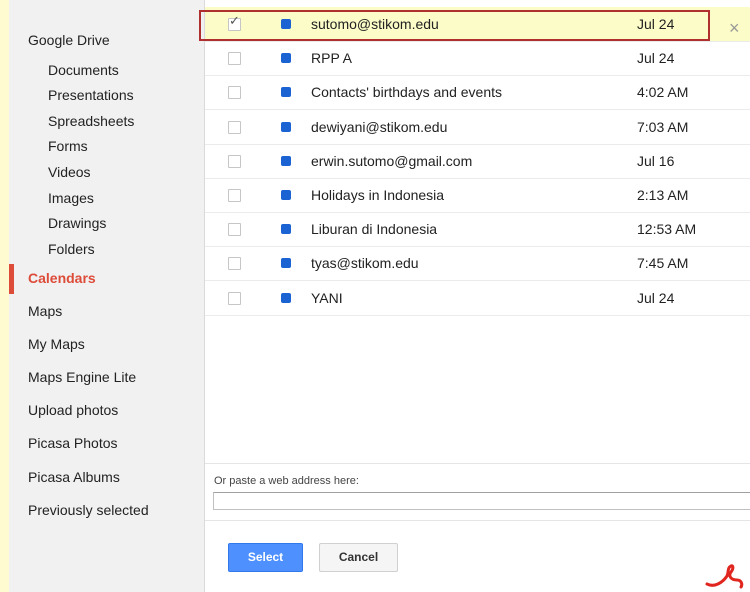  I want to click on calendar-name: Contacts' birthdays and events, so click(407, 92).